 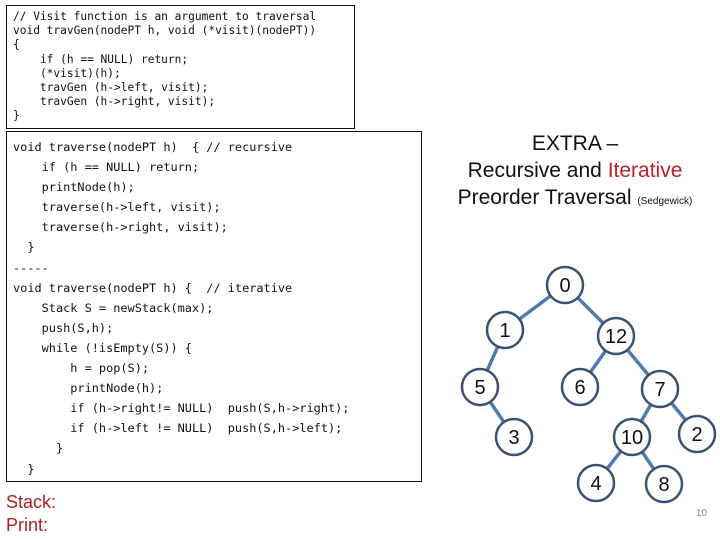 I want to click on tree-node-10: 10, so click(x=632, y=437).